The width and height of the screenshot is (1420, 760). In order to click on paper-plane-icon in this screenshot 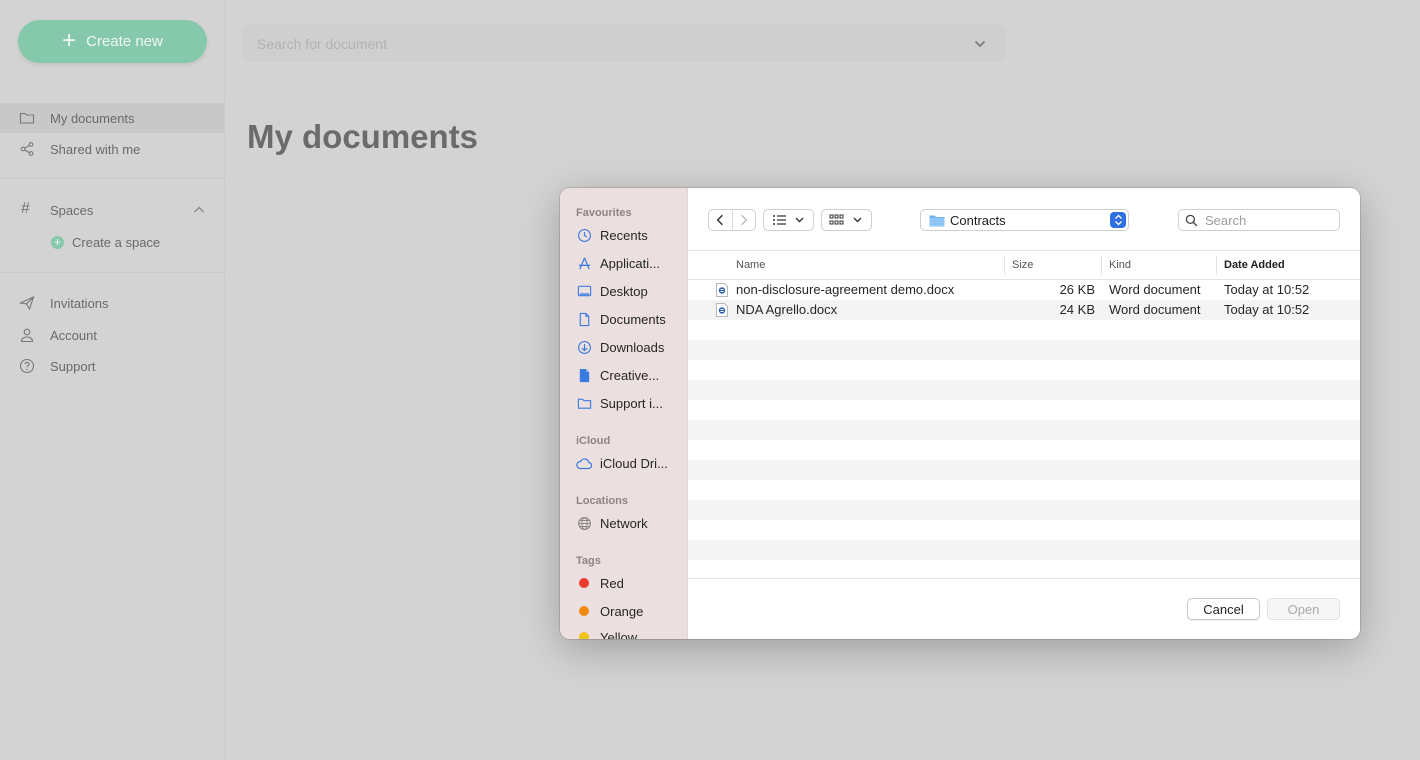, I will do `click(27, 303)`.